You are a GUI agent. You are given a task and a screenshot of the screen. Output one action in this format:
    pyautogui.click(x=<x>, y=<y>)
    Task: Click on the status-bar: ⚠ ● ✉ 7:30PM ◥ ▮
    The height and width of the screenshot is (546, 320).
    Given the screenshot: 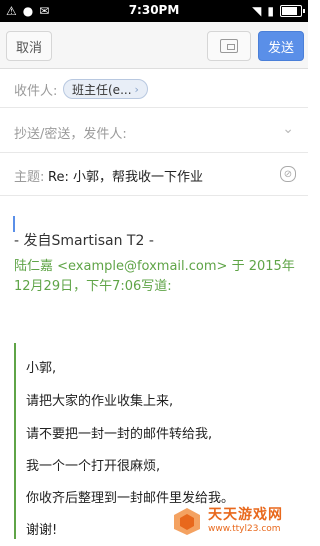 What is the action you would take?
    pyautogui.click(x=154, y=11)
    